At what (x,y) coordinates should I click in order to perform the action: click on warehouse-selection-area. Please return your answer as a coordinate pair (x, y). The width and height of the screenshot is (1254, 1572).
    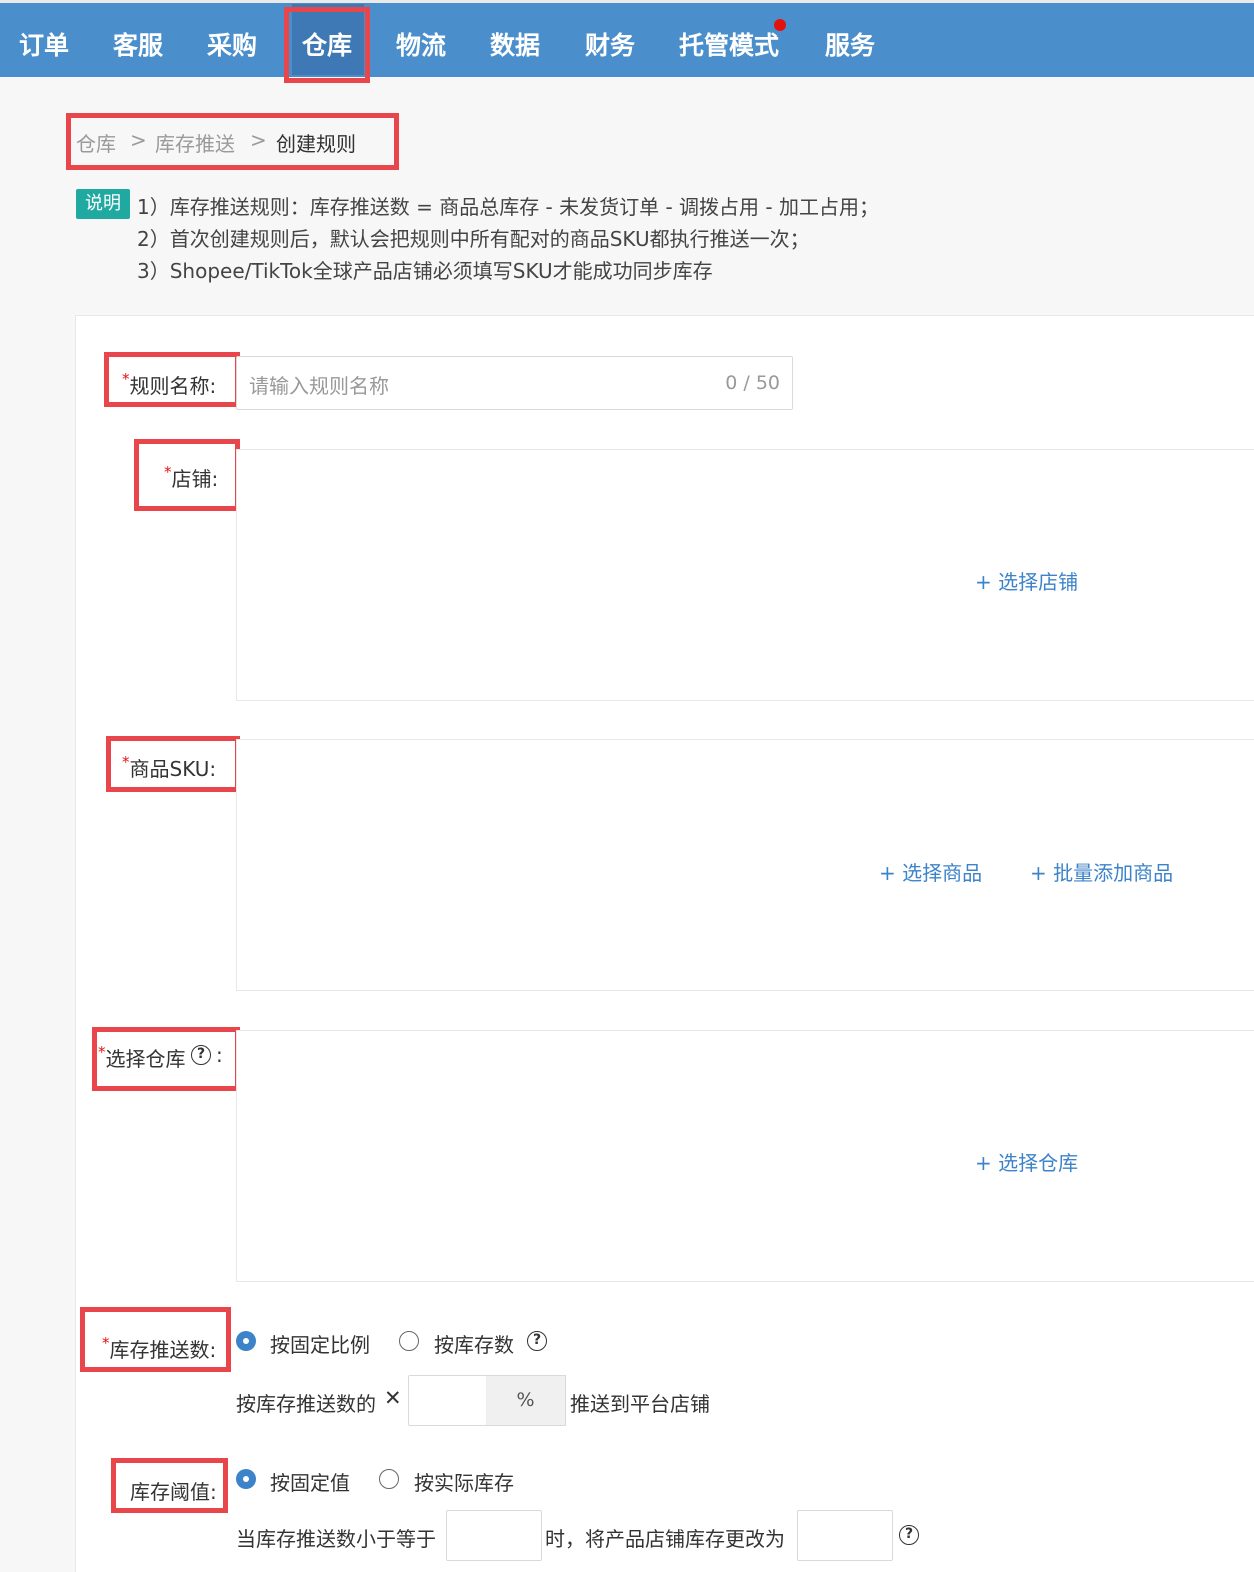
    Looking at the image, I should click on (745, 1156).